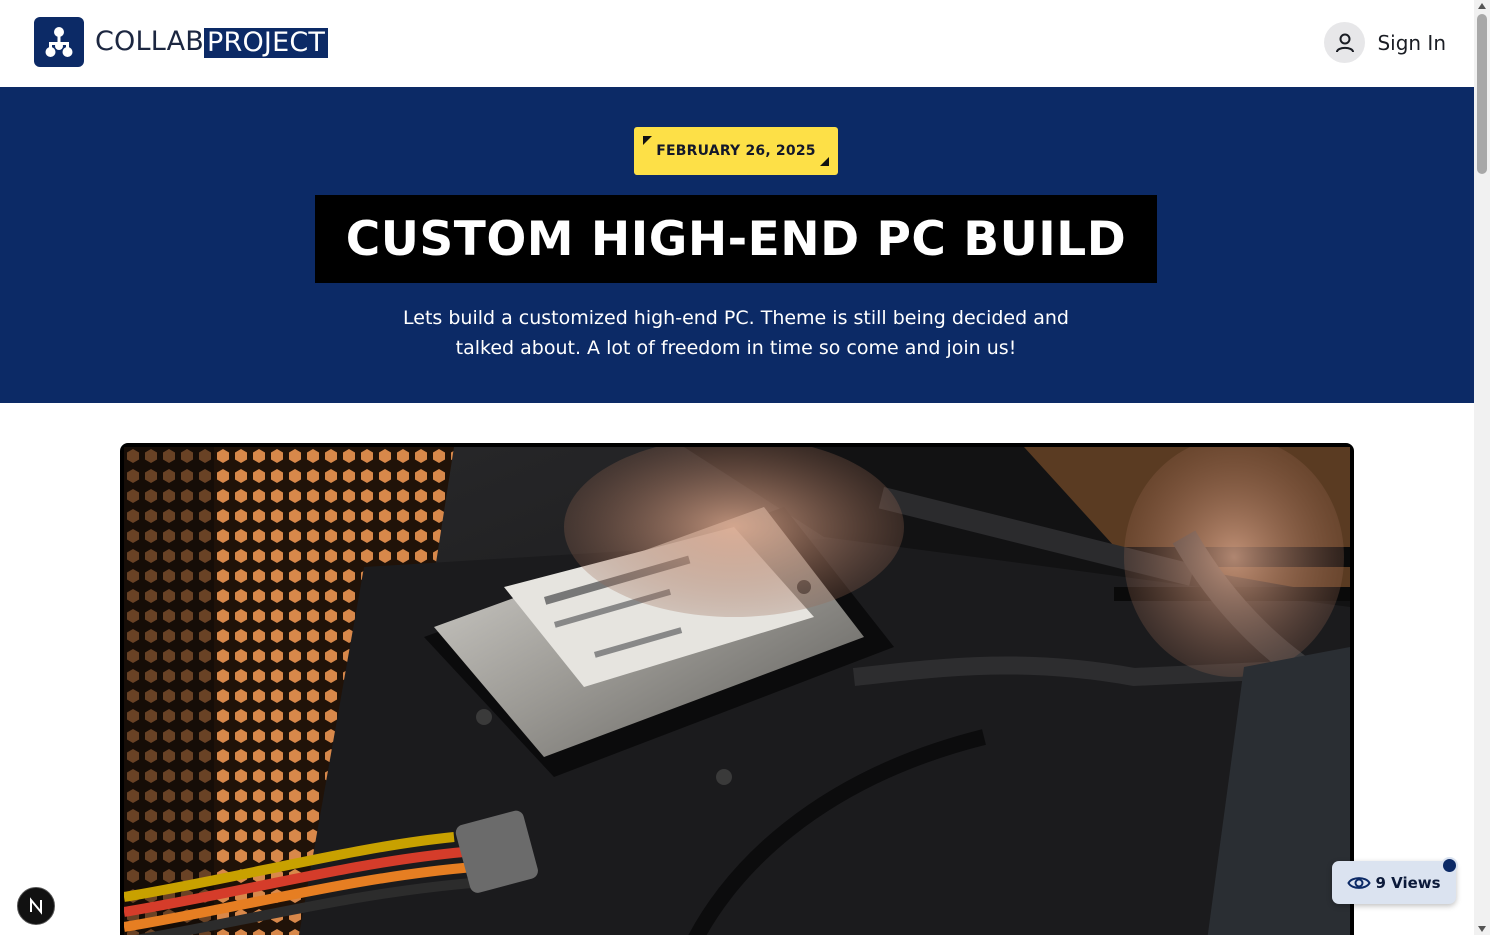 The width and height of the screenshot is (1490, 935). Describe the element at coordinates (1482, 94) in the screenshot. I see `scroll-thumb` at that location.